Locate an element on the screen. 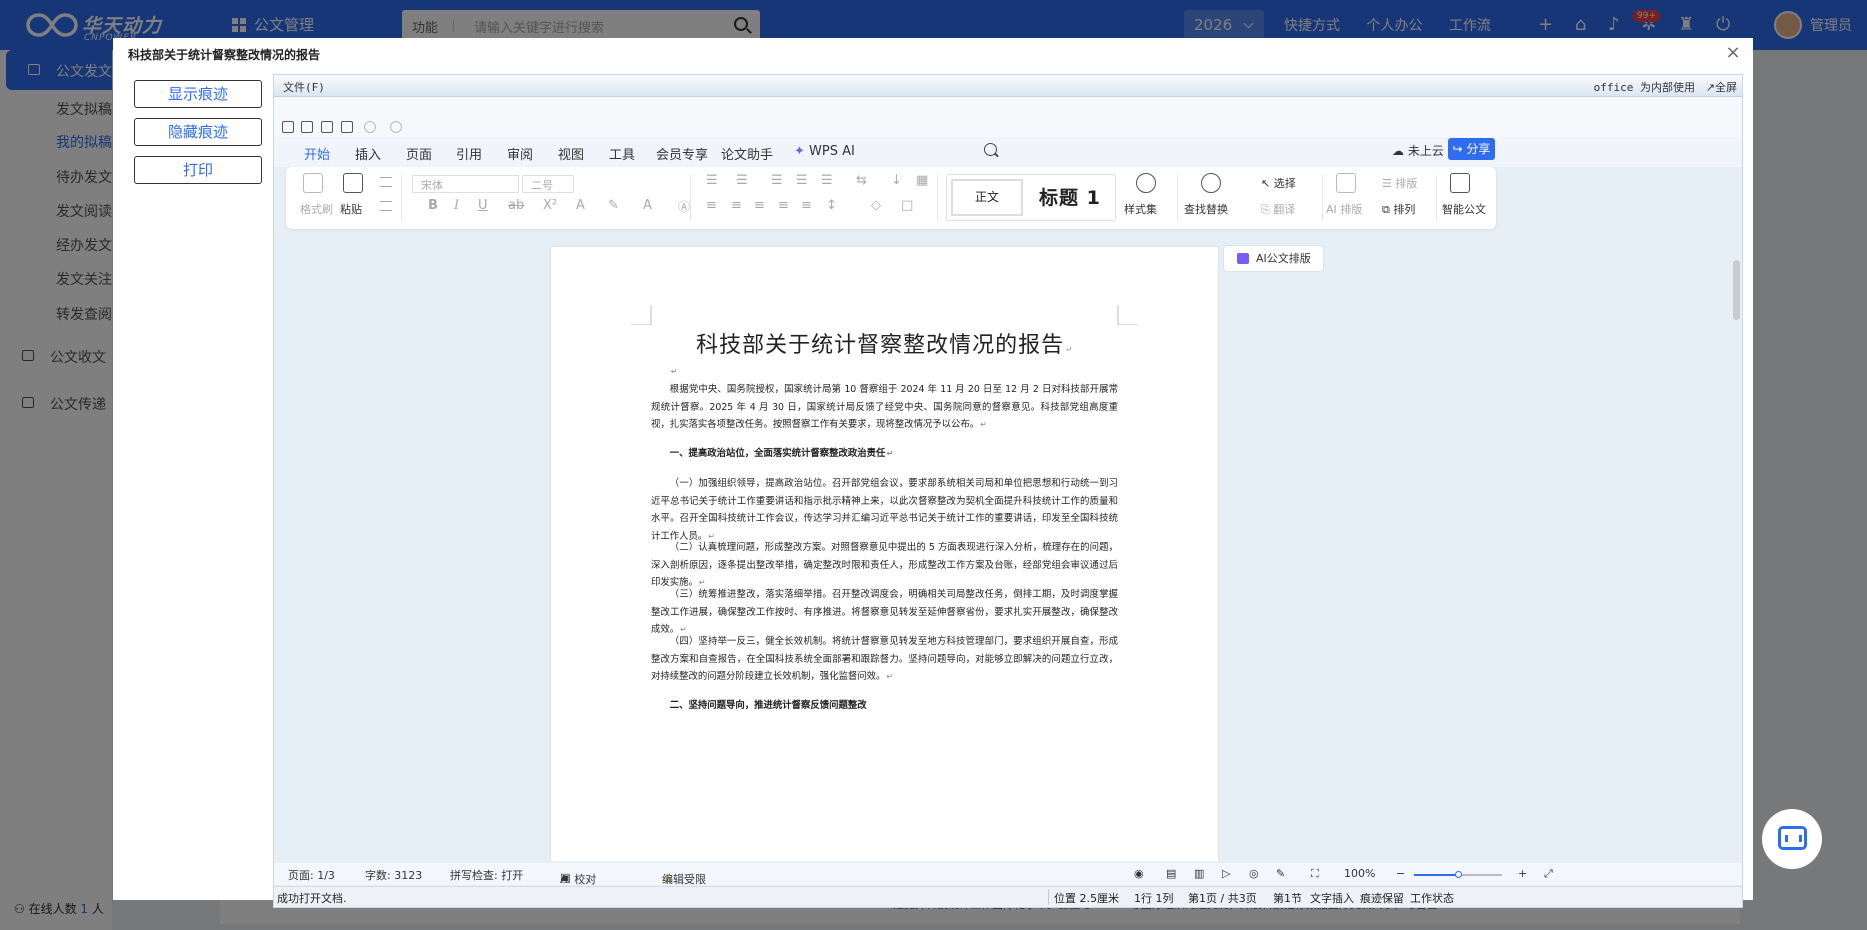  spell-check: 拼写检查: 打开 is located at coordinates (486, 875).